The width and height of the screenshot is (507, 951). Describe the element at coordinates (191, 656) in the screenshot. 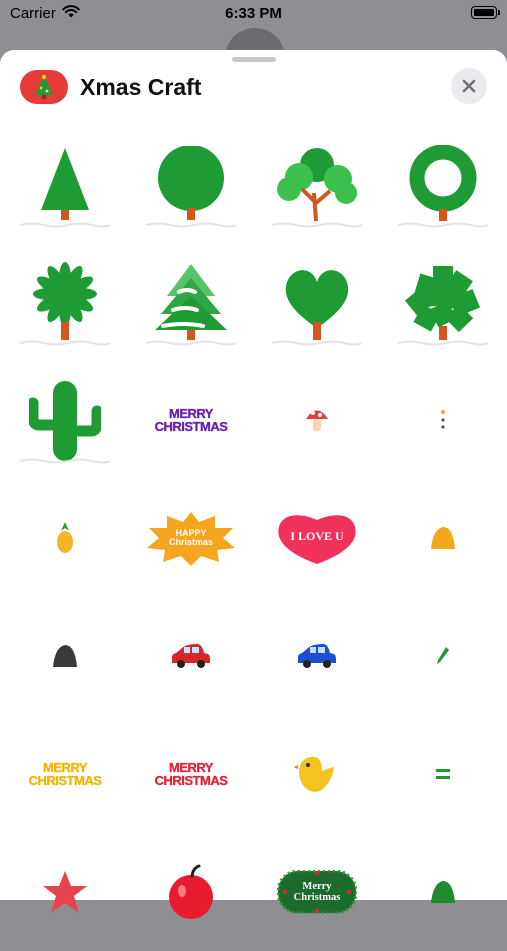

I see `sticker-red-car` at that location.